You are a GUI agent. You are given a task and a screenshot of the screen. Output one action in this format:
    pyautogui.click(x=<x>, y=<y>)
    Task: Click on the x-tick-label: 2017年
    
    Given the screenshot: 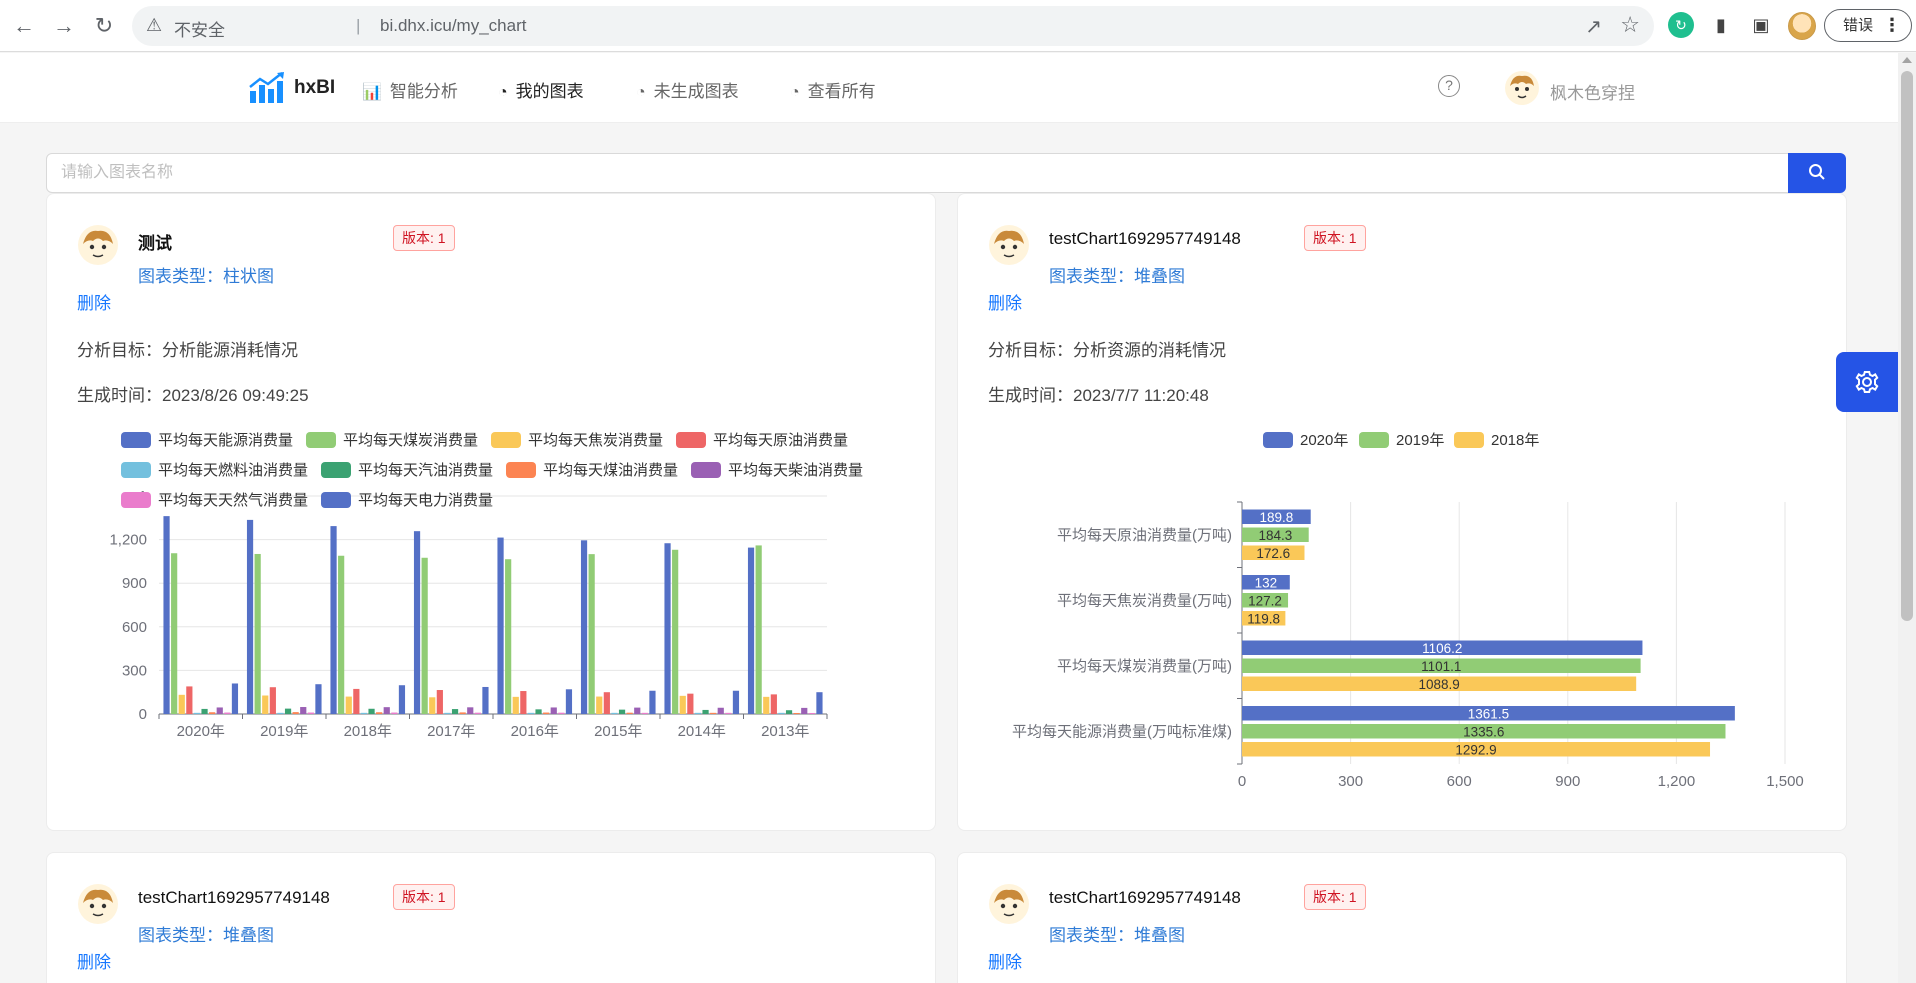 What is the action you would take?
    pyautogui.click(x=451, y=731)
    